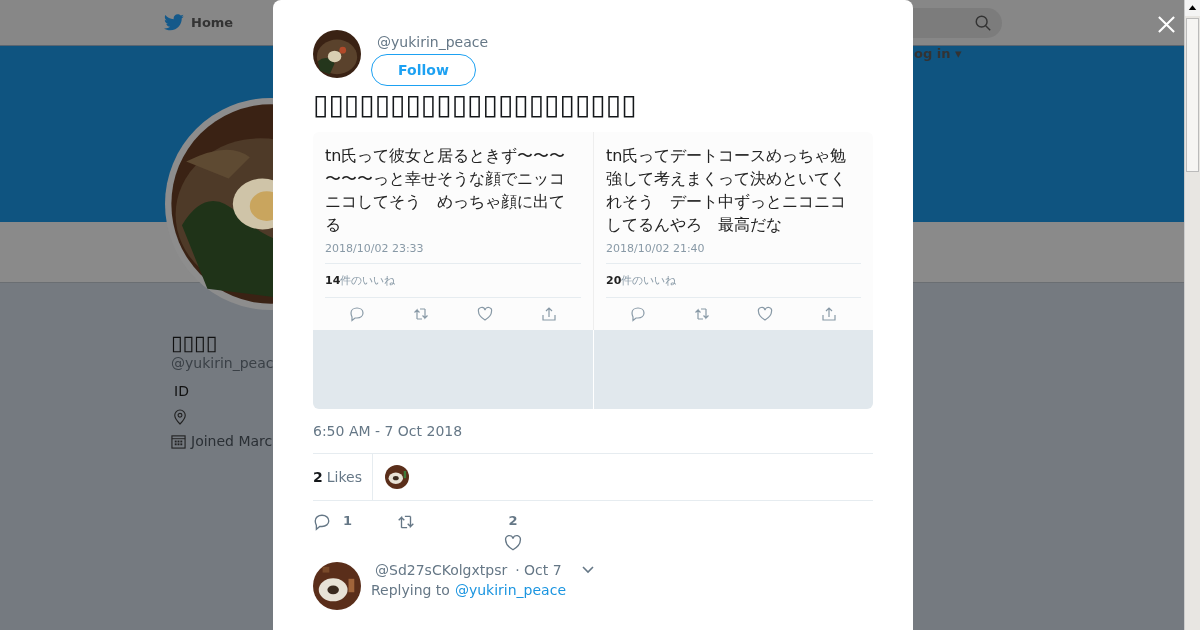 Image resolution: width=1200 pixels, height=630 pixels. Describe the element at coordinates (733, 281) in the screenshot. I see `embedded-likes: 20件のいいね` at that location.